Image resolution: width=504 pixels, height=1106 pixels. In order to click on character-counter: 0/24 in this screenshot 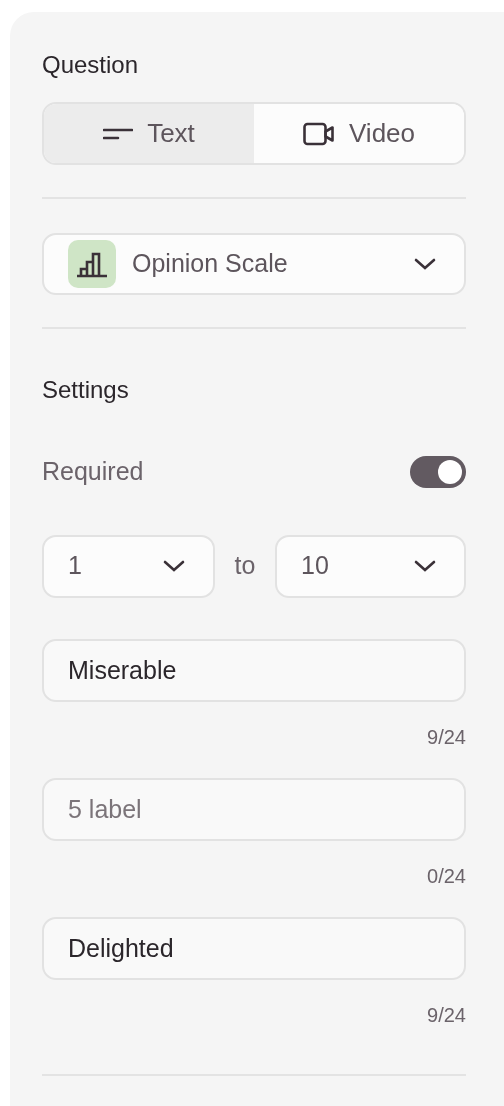, I will do `click(446, 876)`.